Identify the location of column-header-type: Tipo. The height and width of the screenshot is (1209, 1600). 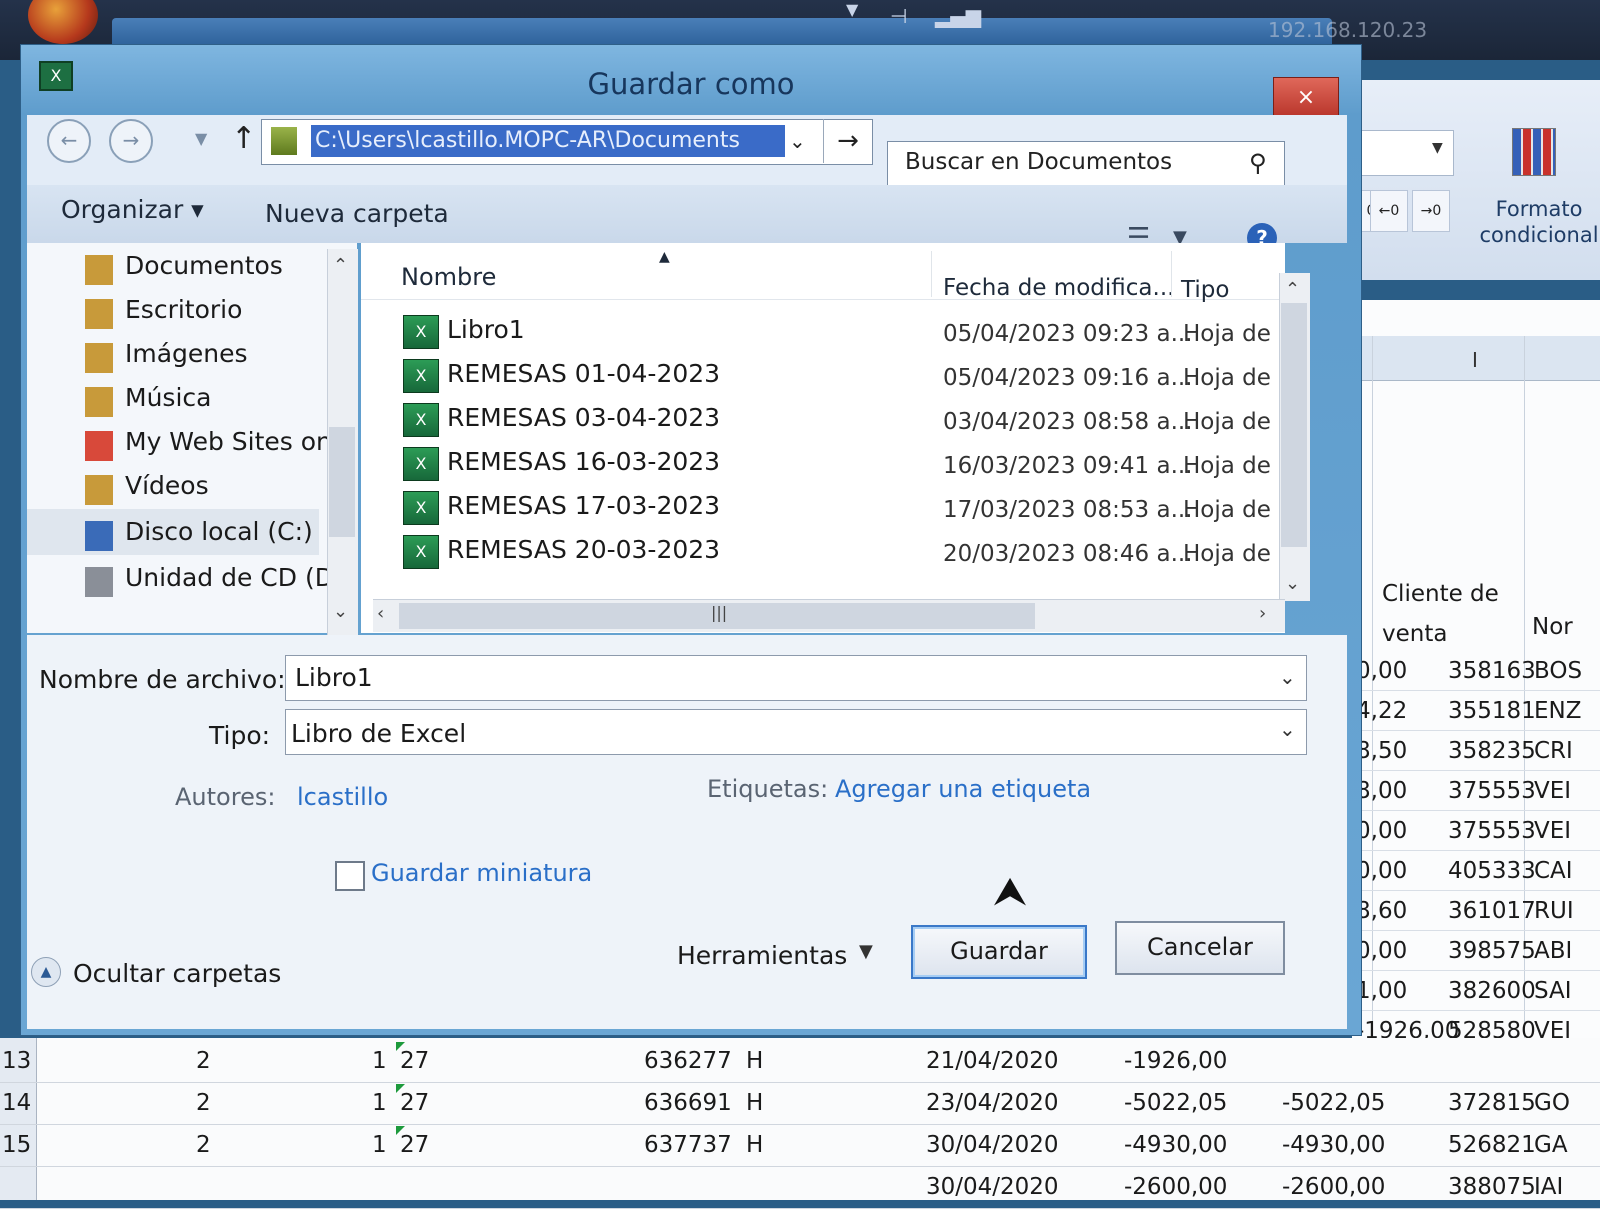
(1205, 290).